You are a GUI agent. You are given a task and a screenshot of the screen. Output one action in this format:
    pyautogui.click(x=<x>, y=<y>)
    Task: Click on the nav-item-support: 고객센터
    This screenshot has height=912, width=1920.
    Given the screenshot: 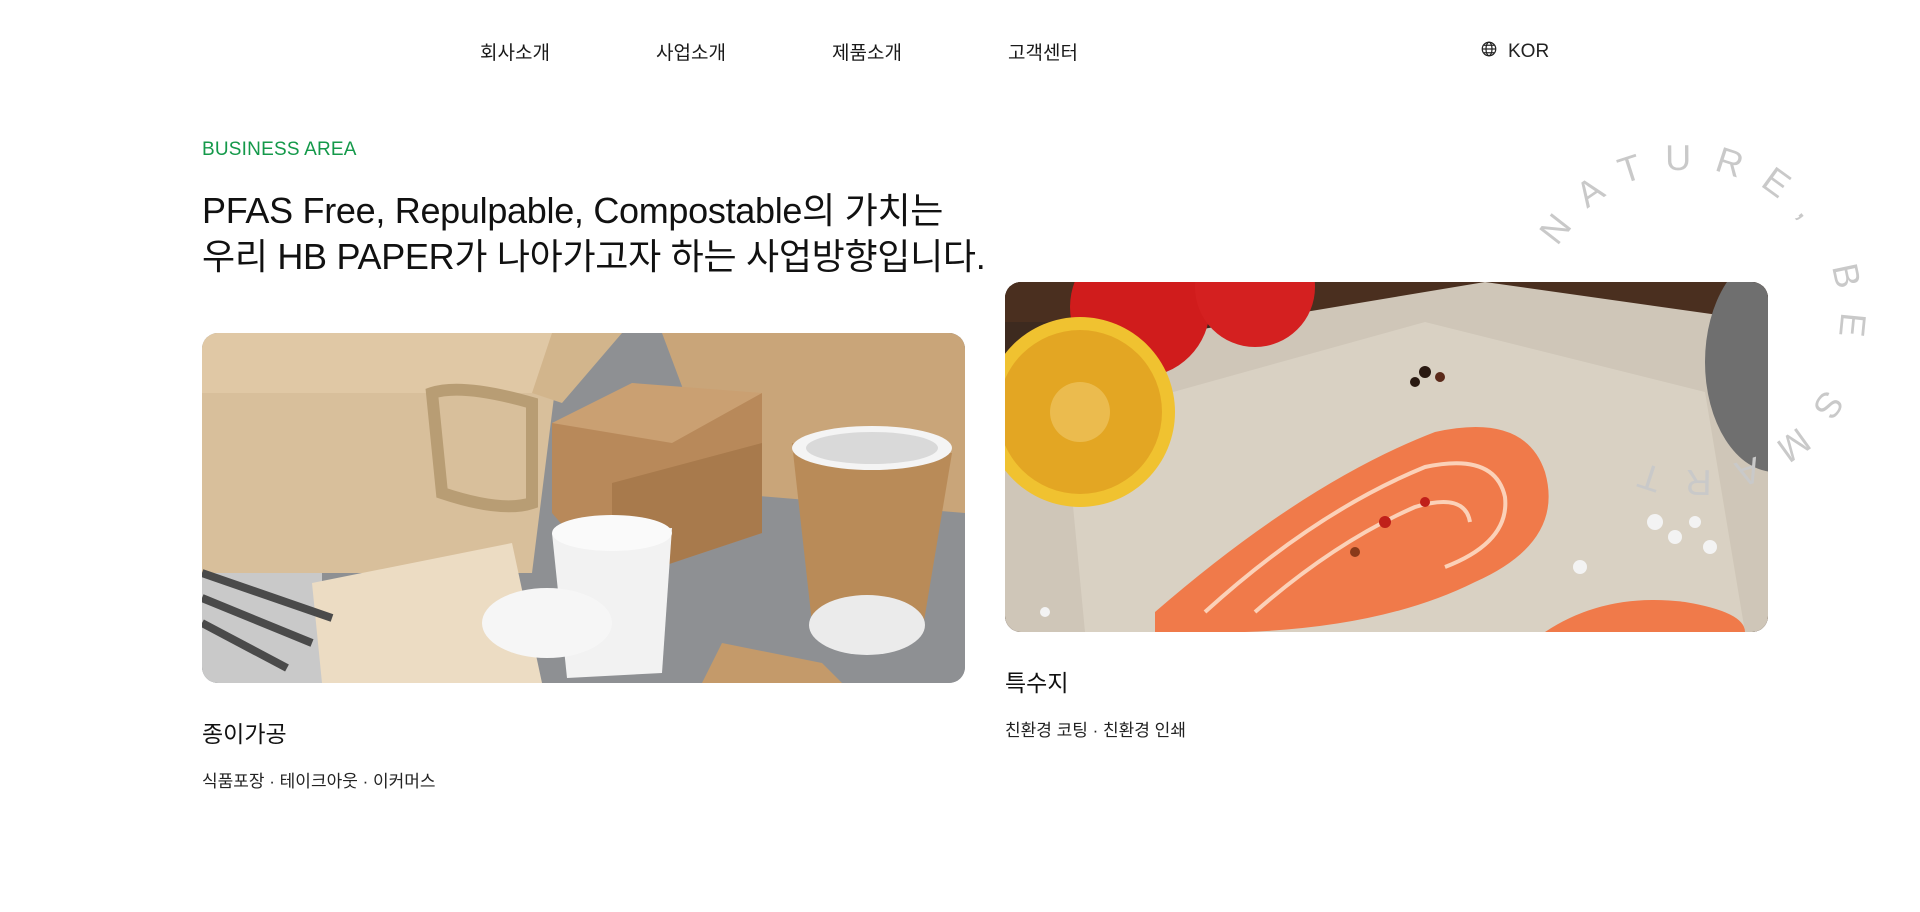 What is the action you would take?
    pyautogui.click(x=1043, y=51)
    